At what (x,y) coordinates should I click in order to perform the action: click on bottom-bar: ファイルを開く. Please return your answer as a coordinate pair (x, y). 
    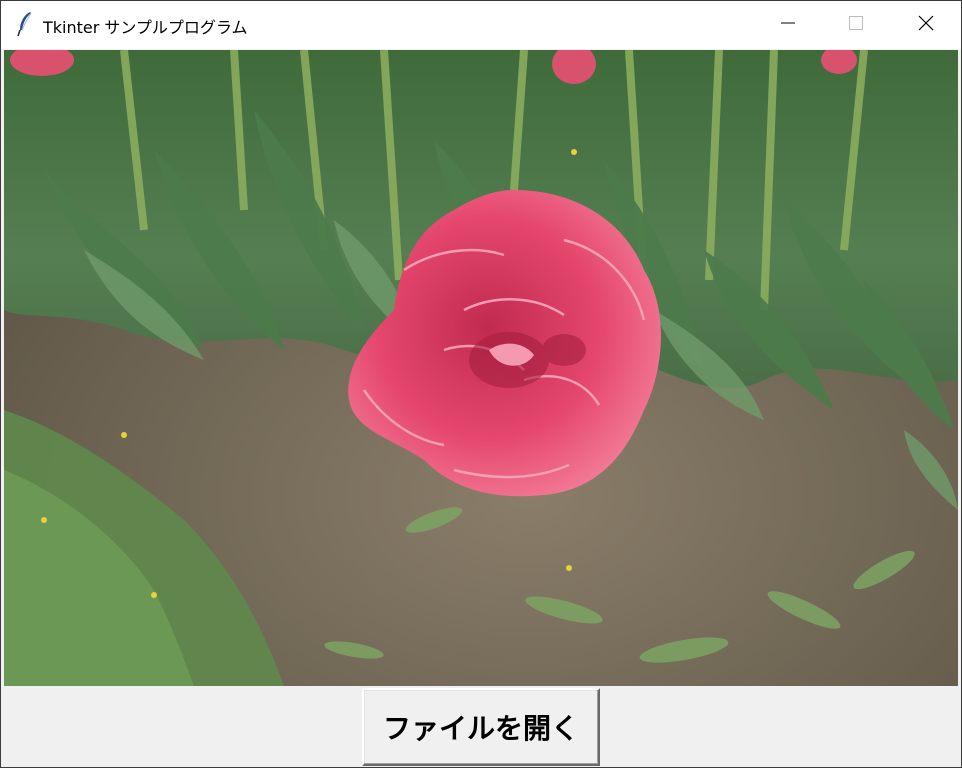
    Looking at the image, I should click on (481, 726).